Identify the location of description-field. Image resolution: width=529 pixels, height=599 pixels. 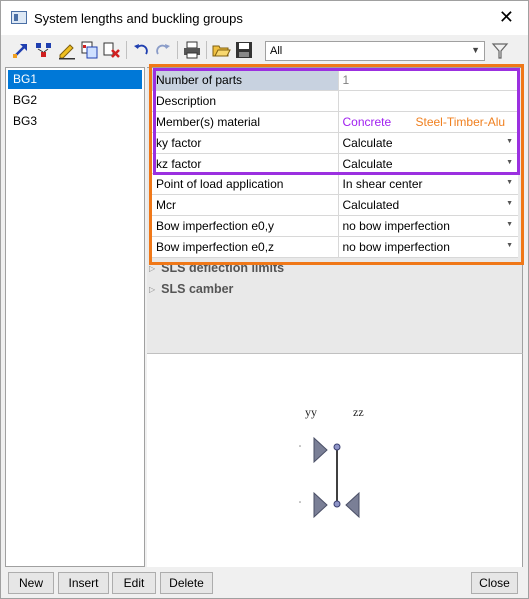
(428, 101).